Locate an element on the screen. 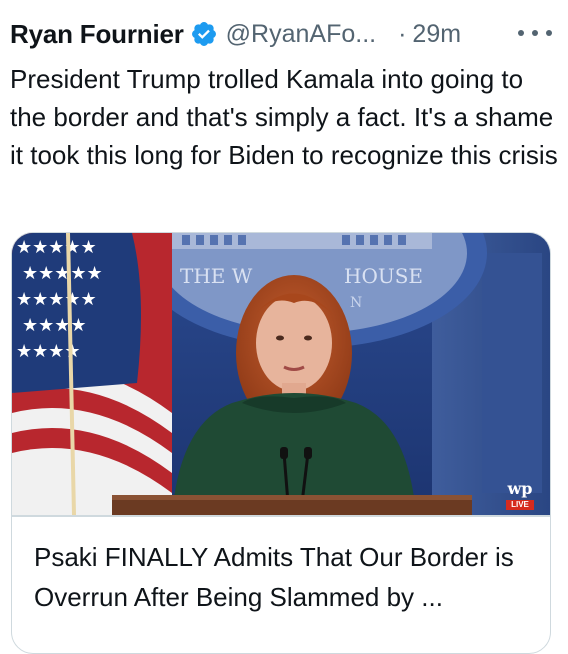 The width and height of the screenshot is (568, 654). display-name: Ryan Fournier is located at coordinates (97, 34).